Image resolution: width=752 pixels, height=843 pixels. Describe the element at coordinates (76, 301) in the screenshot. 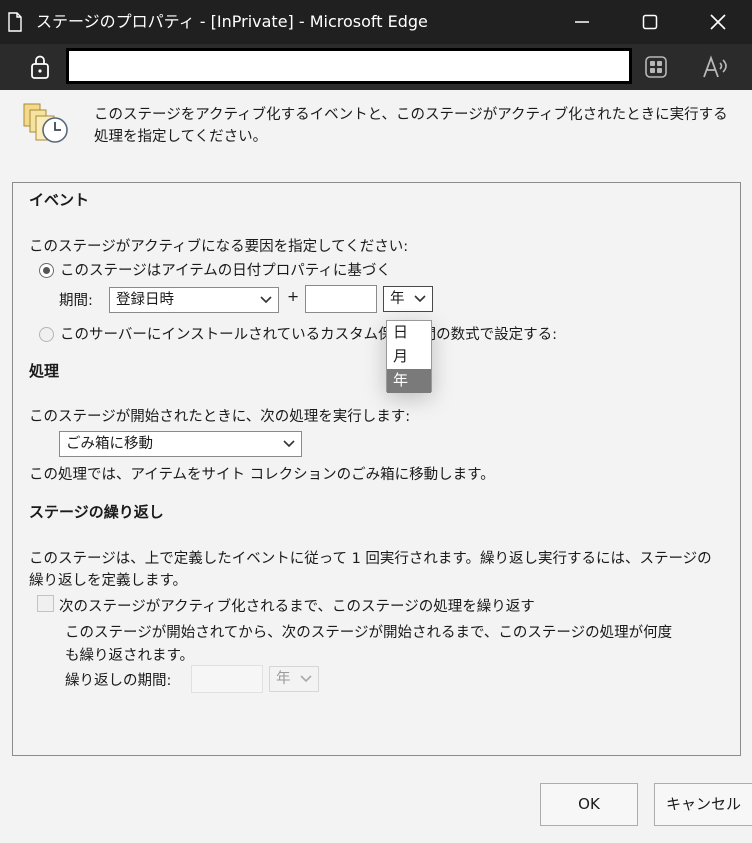

I see `period-label: 期間:` at that location.